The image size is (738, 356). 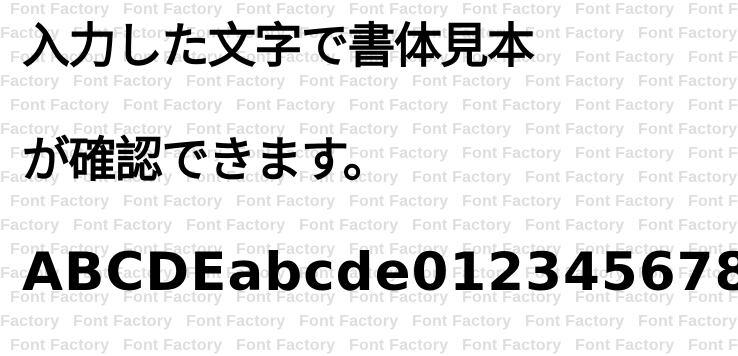 I want to click on sample-text-line-2: が確認できます。, so click(x=206, y=160).